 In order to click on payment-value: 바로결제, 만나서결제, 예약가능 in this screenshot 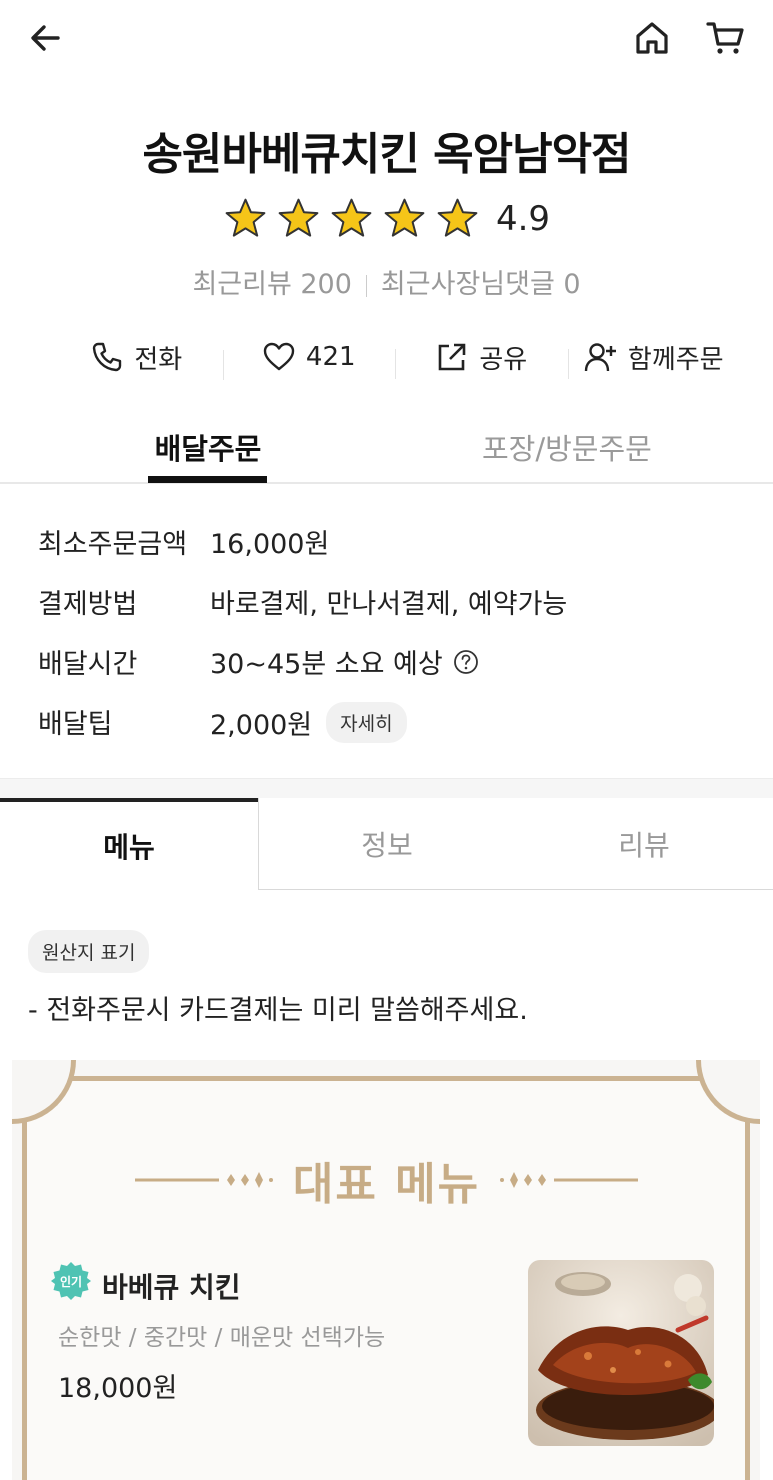, I will do `click(389, 604)`.